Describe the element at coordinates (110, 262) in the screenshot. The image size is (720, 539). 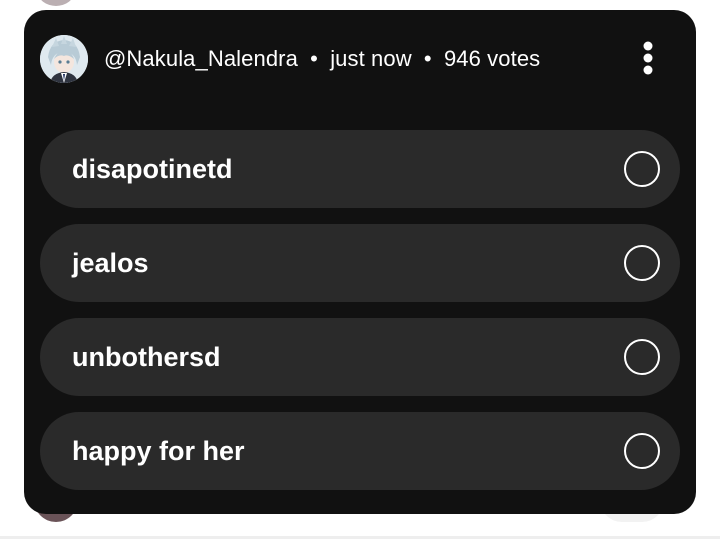
I see `poll-option-label: jealos` at that location.